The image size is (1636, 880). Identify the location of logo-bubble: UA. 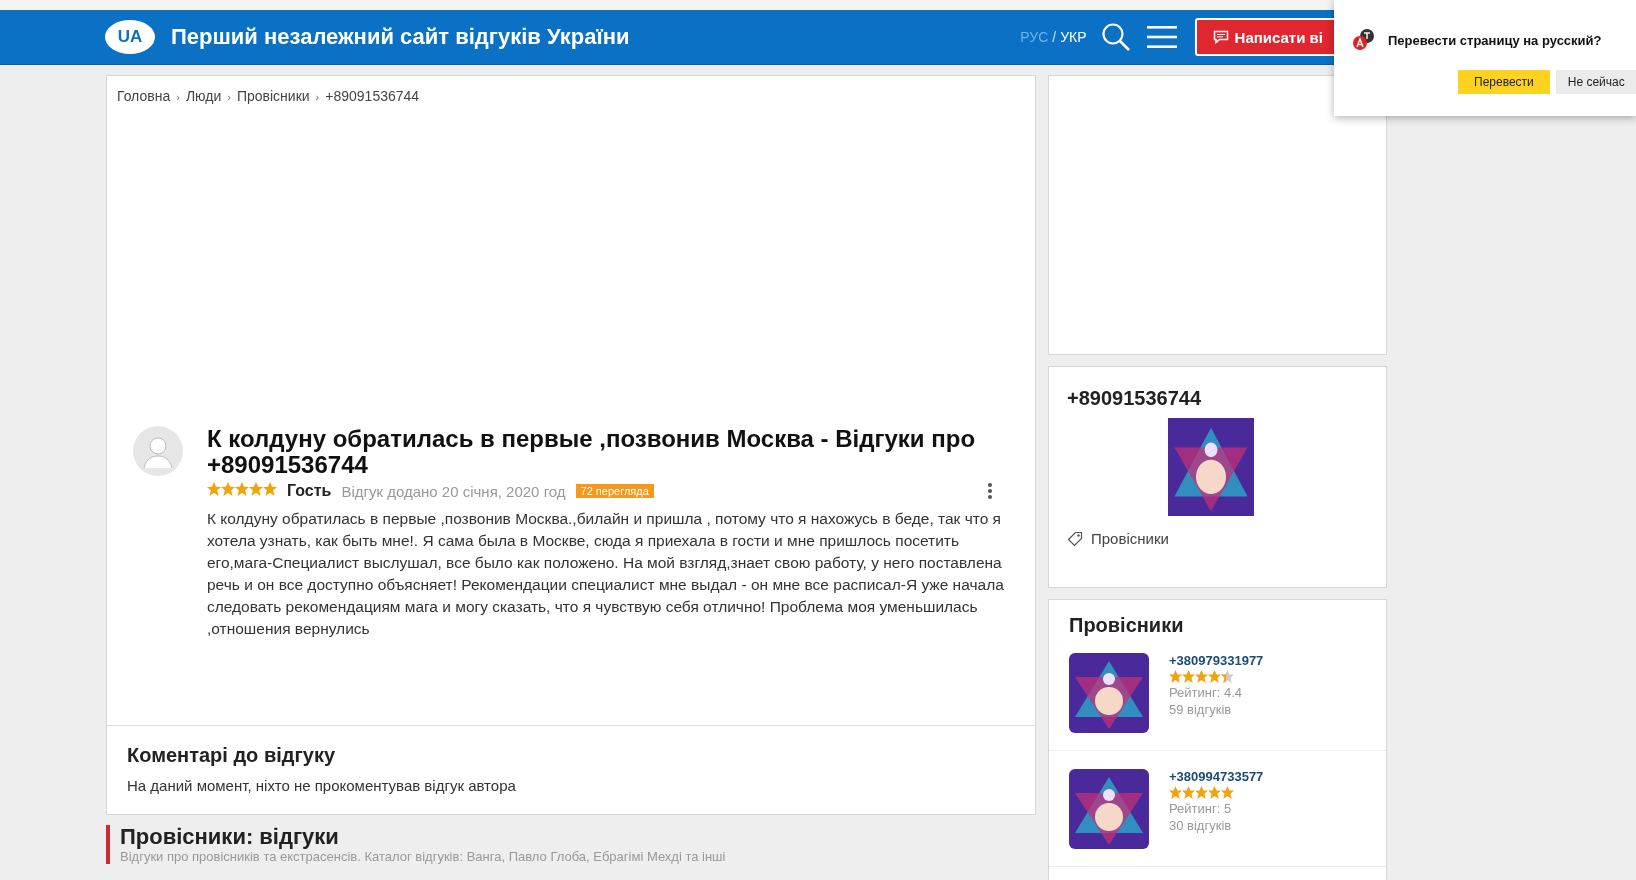
(130, 37).